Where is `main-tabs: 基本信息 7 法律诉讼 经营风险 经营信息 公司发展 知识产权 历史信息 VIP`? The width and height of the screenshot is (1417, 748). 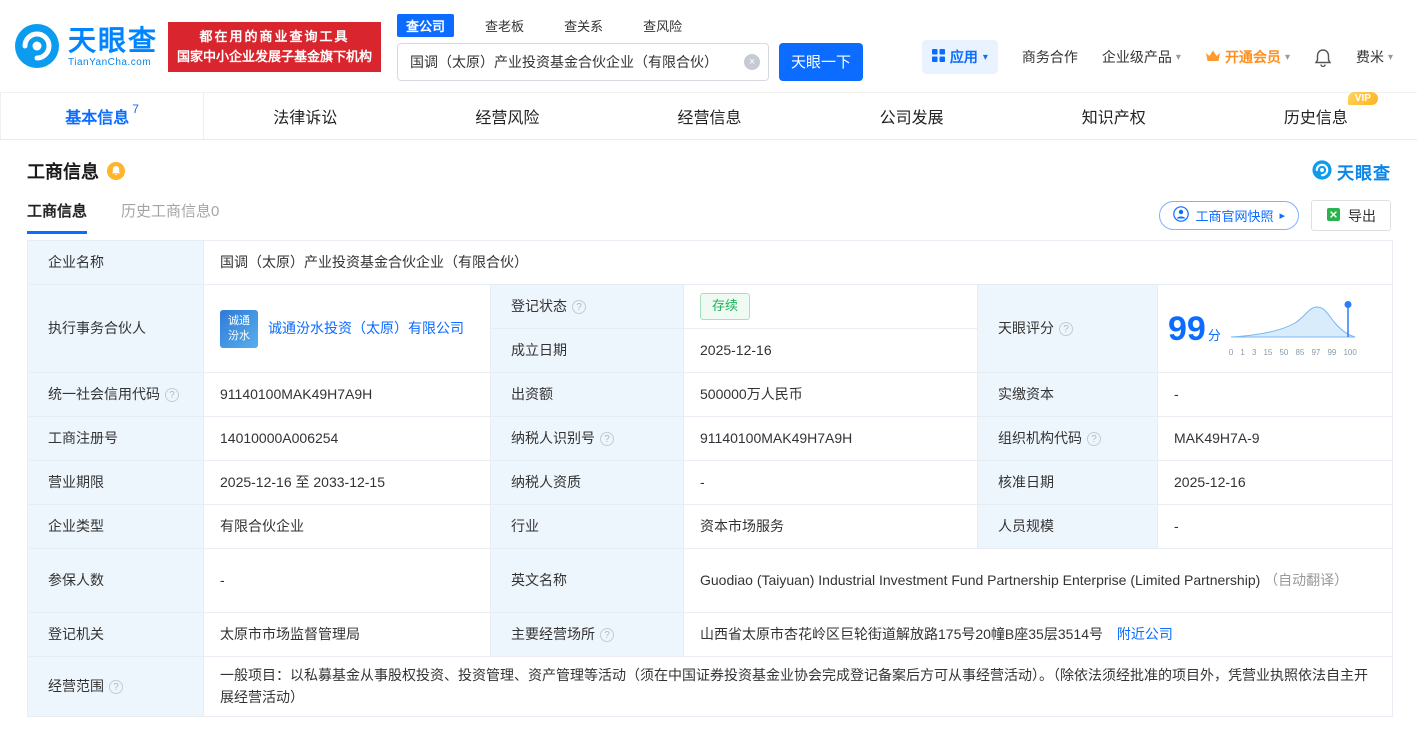
main-tabs: 基本信息 7 法律诉讼 经营风险 经营信息 公司发展 知识产权 历史信息 VIP is located at coordinates (708, 116).